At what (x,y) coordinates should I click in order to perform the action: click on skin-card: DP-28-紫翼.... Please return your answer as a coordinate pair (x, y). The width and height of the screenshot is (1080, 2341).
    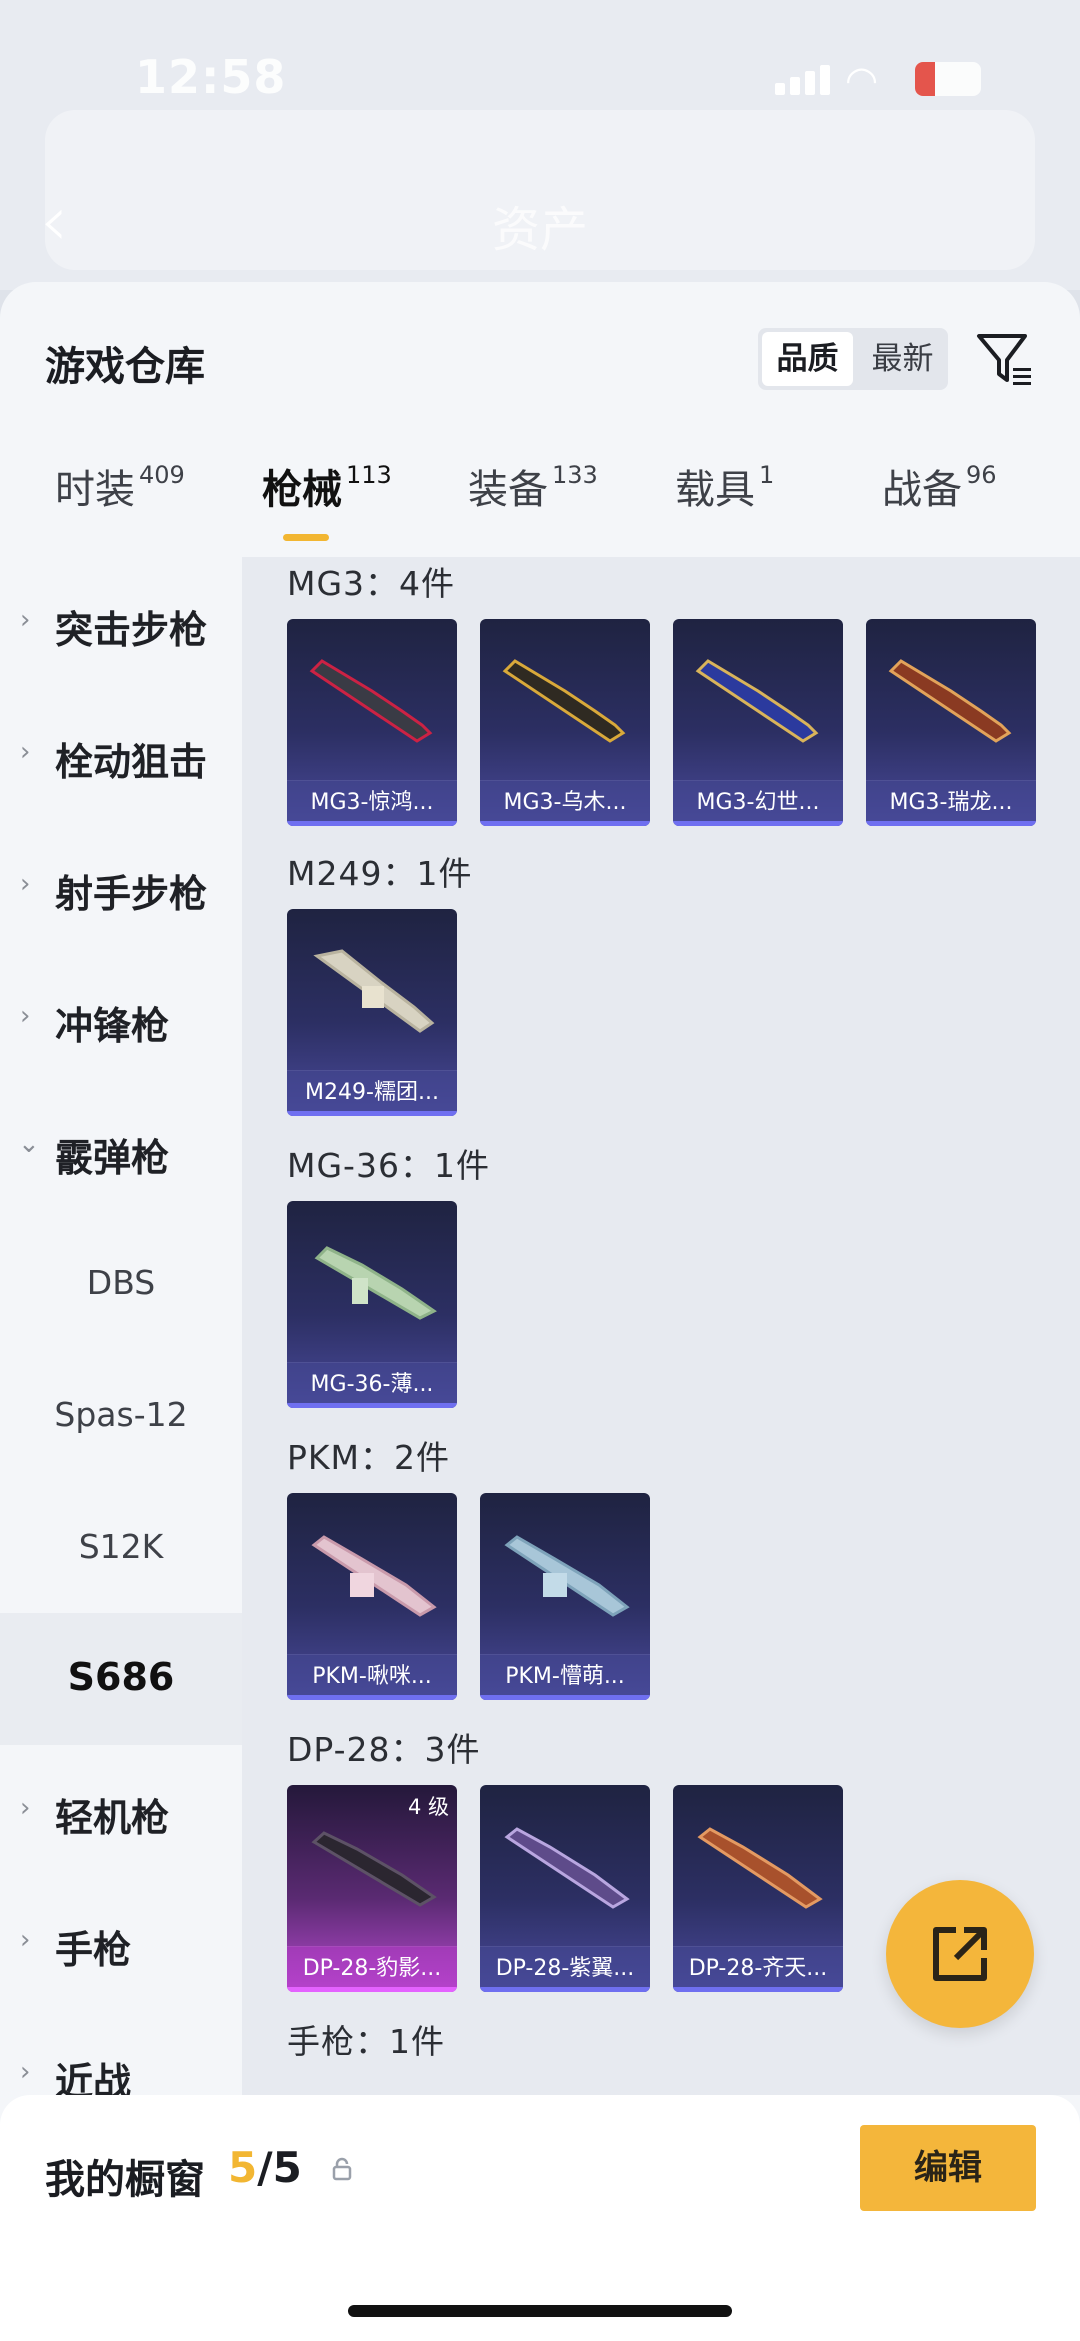
    Looking at the image, I should click on (565, 1888).